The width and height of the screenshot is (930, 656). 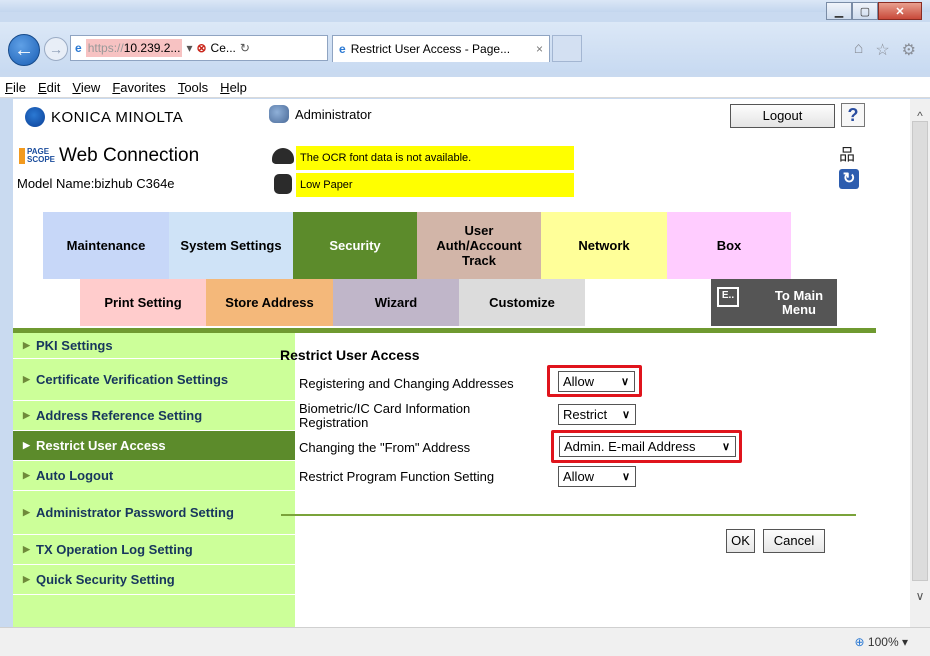 I want to click on sidebar-item-address-reference: ▶ Address Reference Setting, so click(x=154, y=416).